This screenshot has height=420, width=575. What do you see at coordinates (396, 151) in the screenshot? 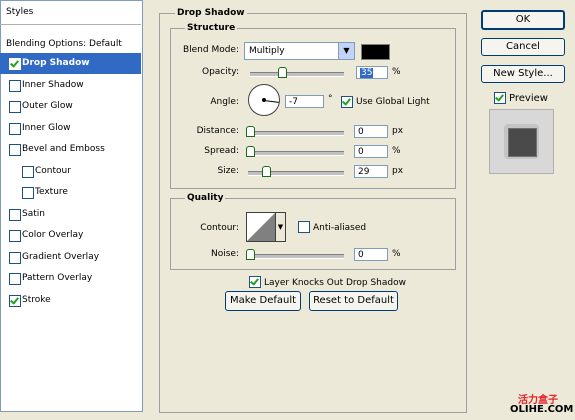
I see `spread-unit: %` at bounding box center [396, 151].